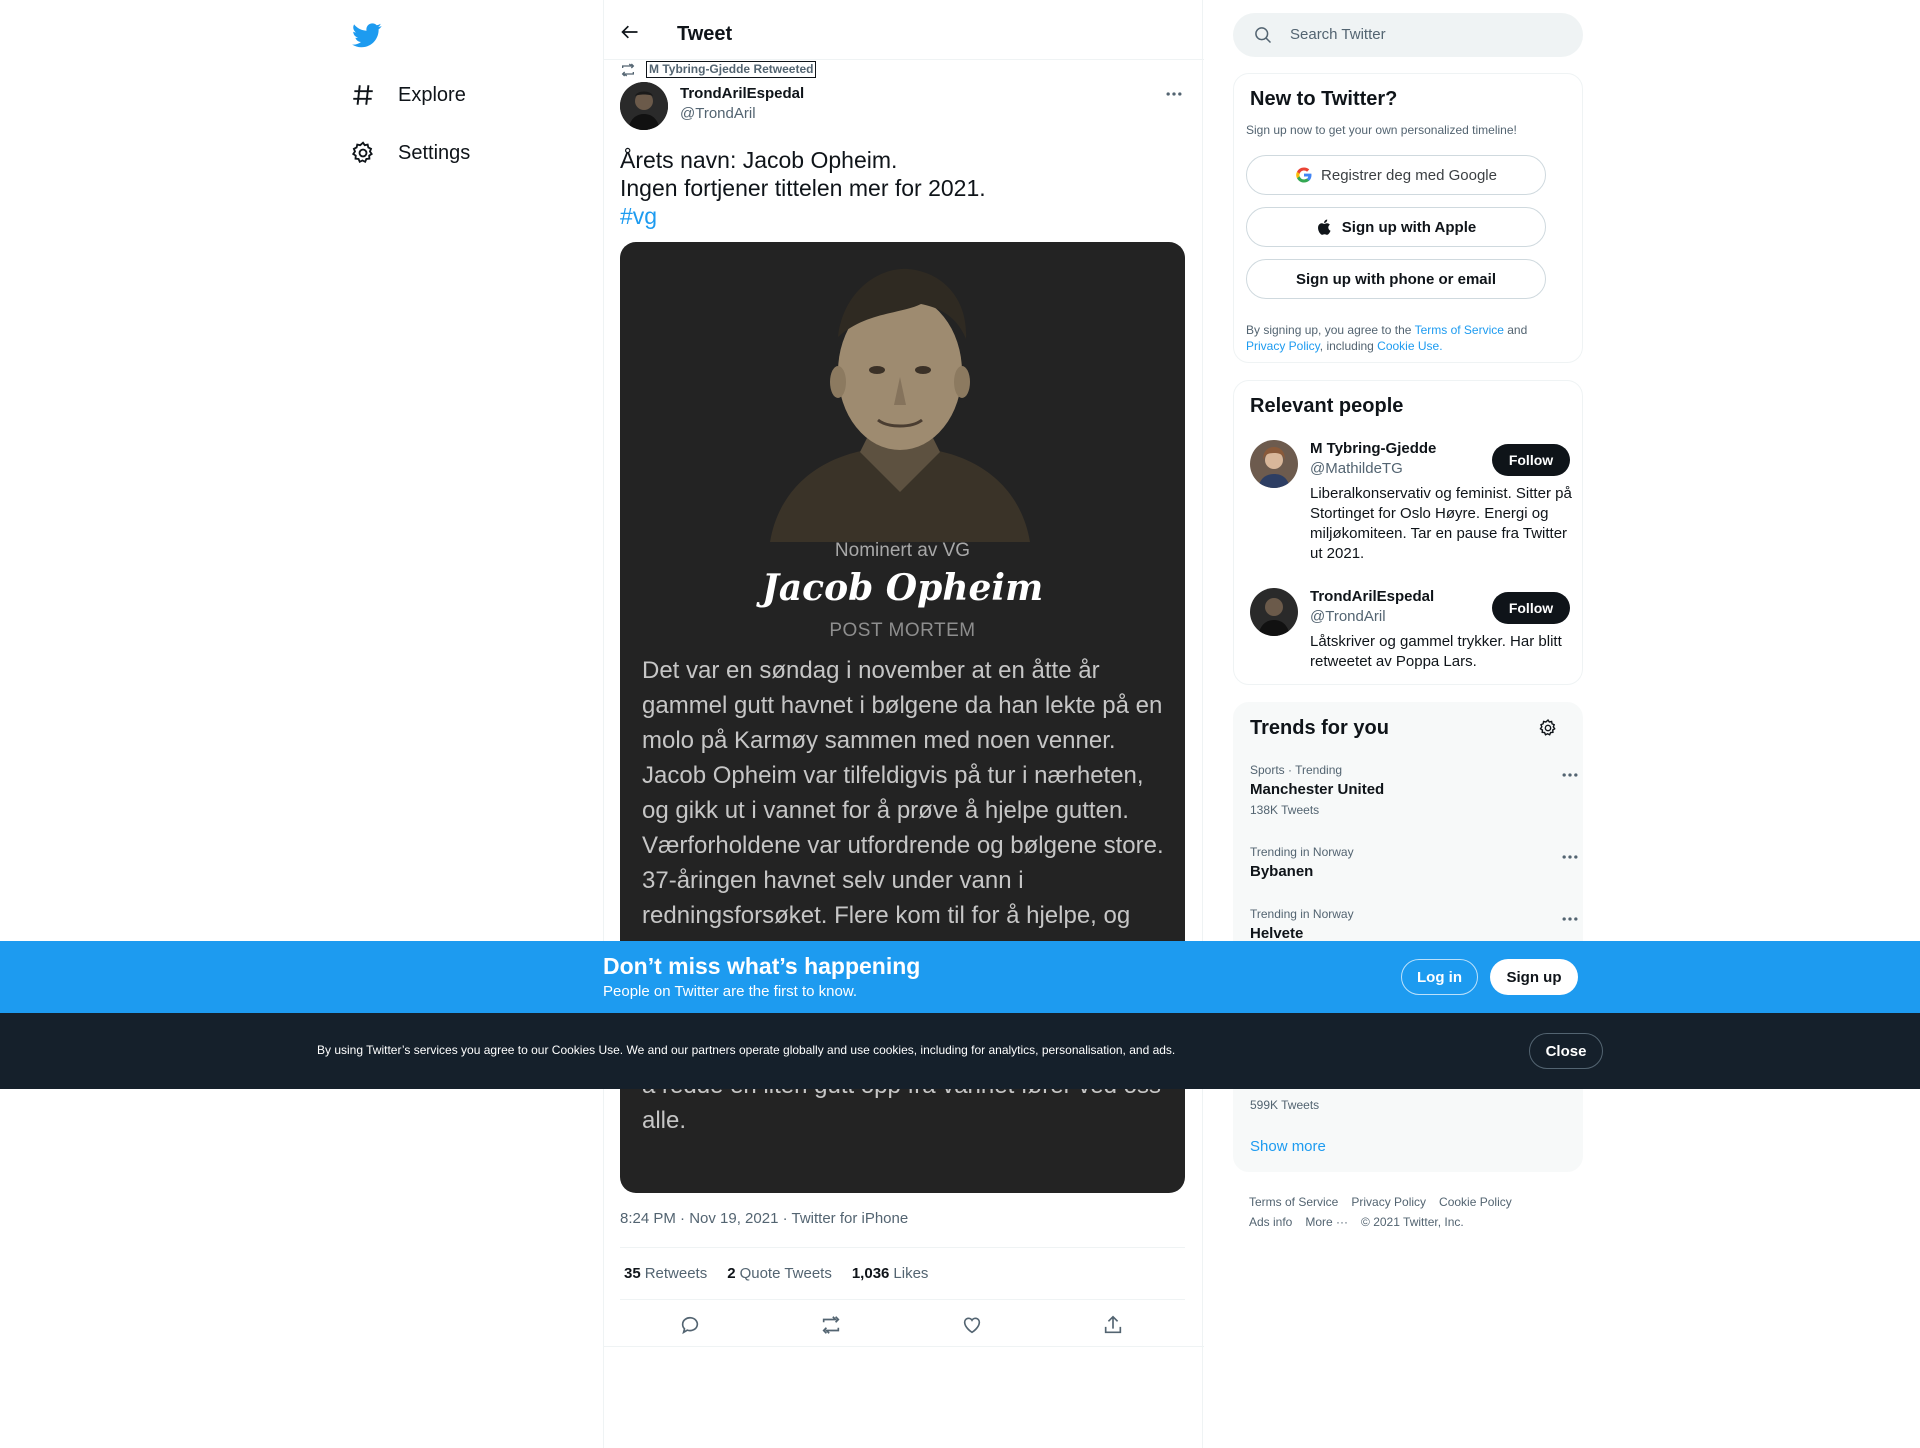  What do you see at coordinates (690, 1325) in the screenshot?
I see `reply-icon` at bounding box center [690, 1325].